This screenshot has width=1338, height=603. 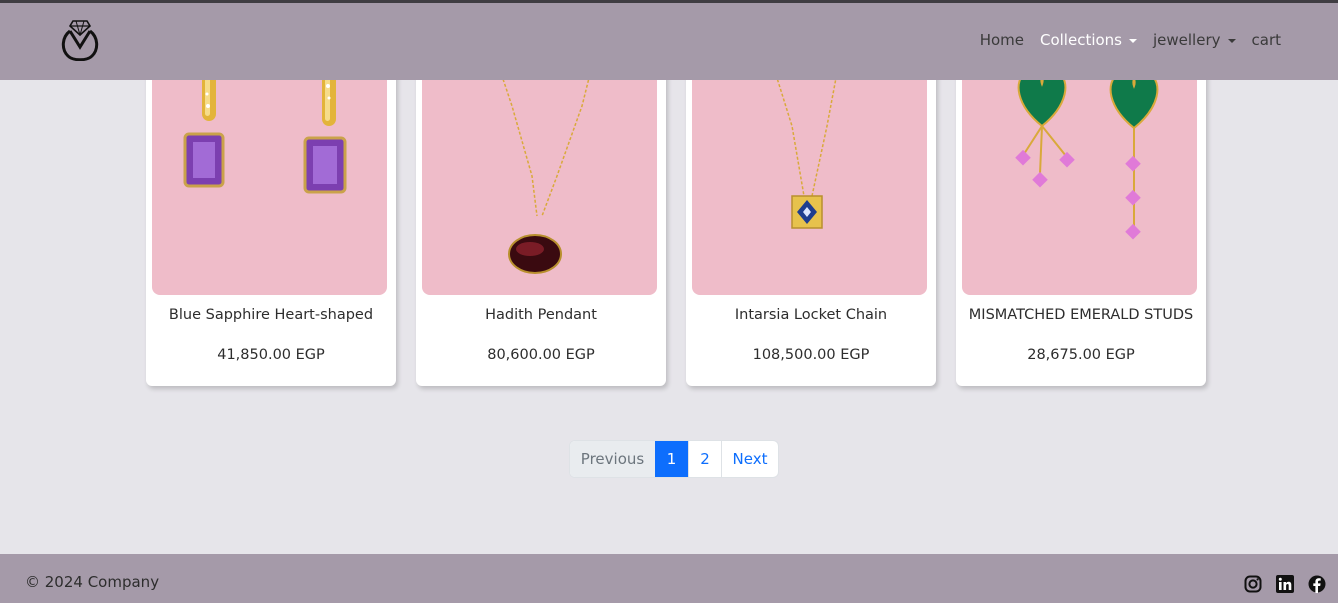 I want to click on nav-dropdown-jewellery: jewellery, so click(x=1194, y=40).